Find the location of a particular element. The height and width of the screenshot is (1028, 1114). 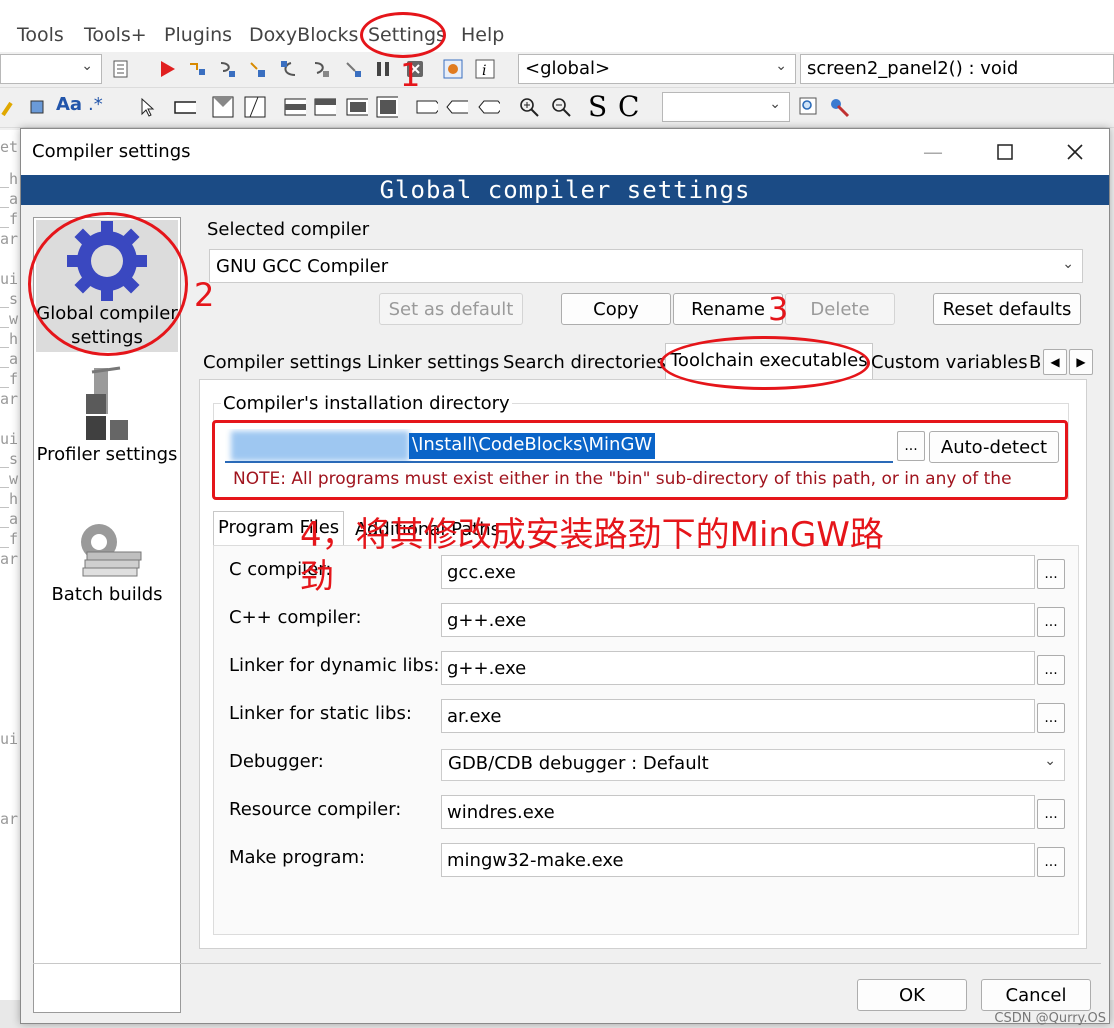

tab-scroll-left-button: ◀ is located at coordinates (1055, 362).